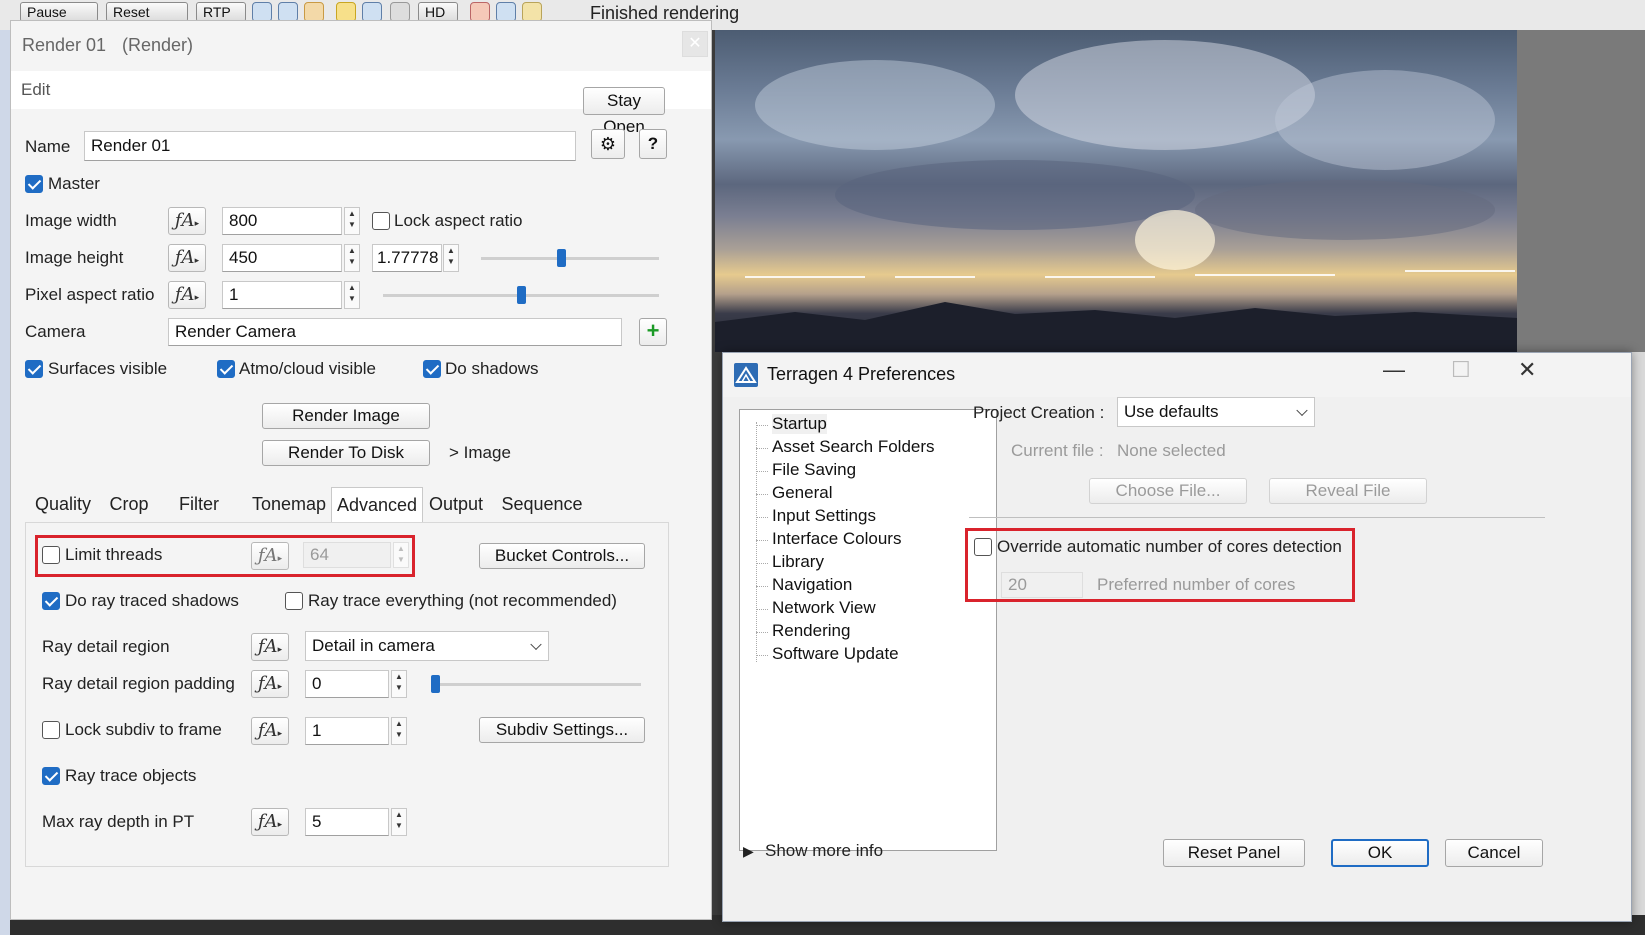 The image size is (1645, 935). Describe the element at coordinates (347, 684) in the screenshot. I see `ray-detail-padding-field: 0` at that location.